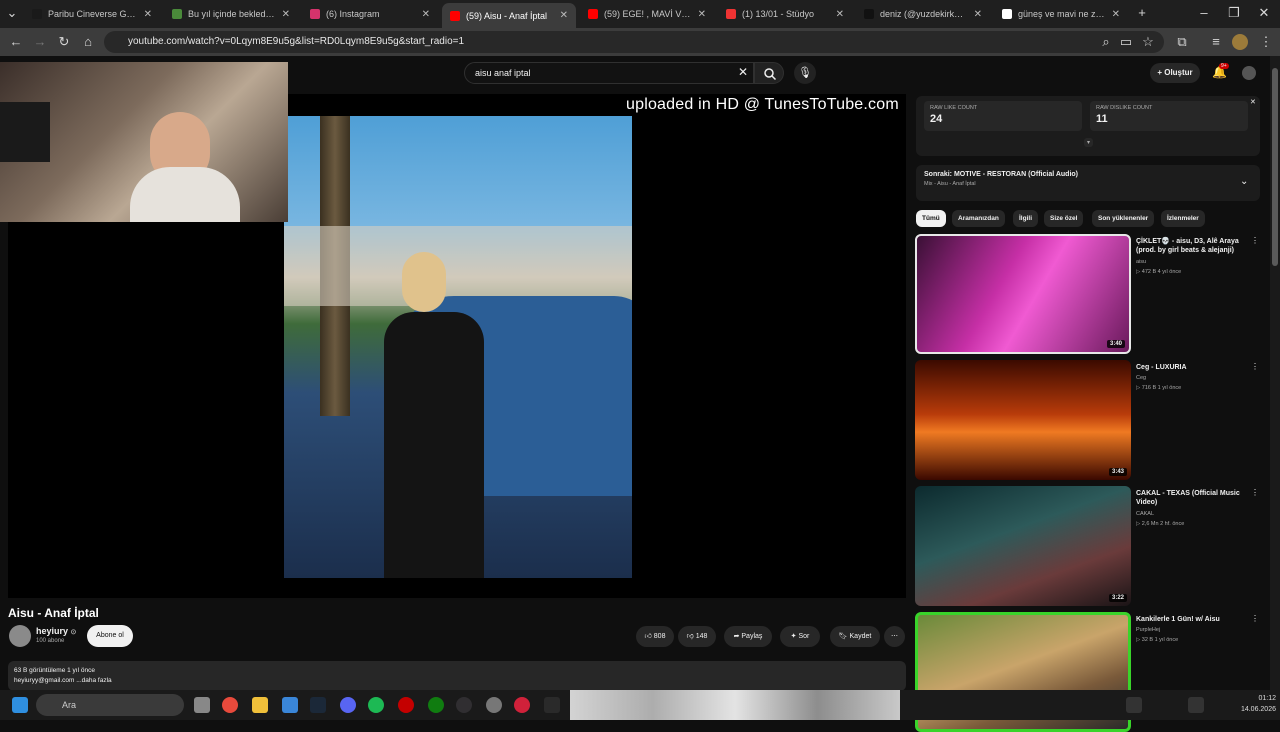 The image size is (1280, 732). What do you see at coordinates (1123, 218) in the screenshot?
I see `filter-chip: Son yüklenenler` at bounding box center [1123, 218].